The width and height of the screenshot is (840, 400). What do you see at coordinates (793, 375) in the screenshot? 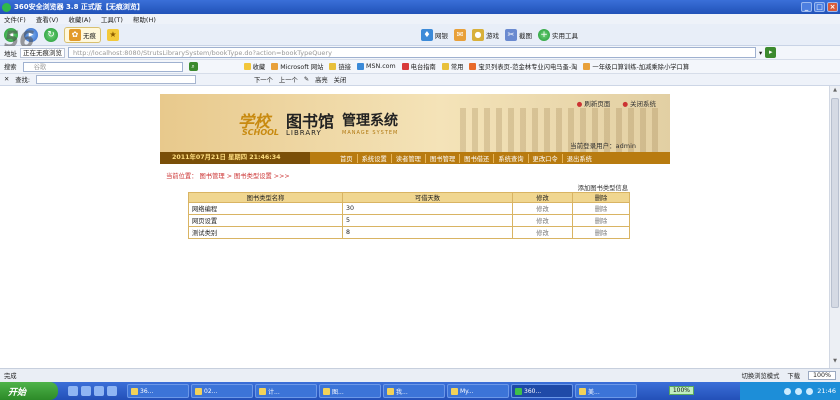
I see `download-button: 下载` at bounding box center [793, 375].